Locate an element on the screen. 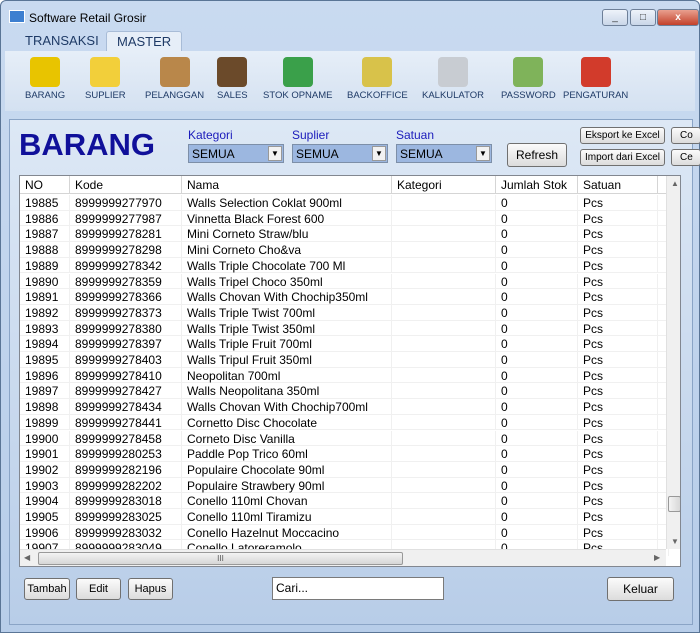 The width and height of the screenshot is (700, 633). table-cell: Cornetto Disc Chocolate is located at coordinates (287, 422).